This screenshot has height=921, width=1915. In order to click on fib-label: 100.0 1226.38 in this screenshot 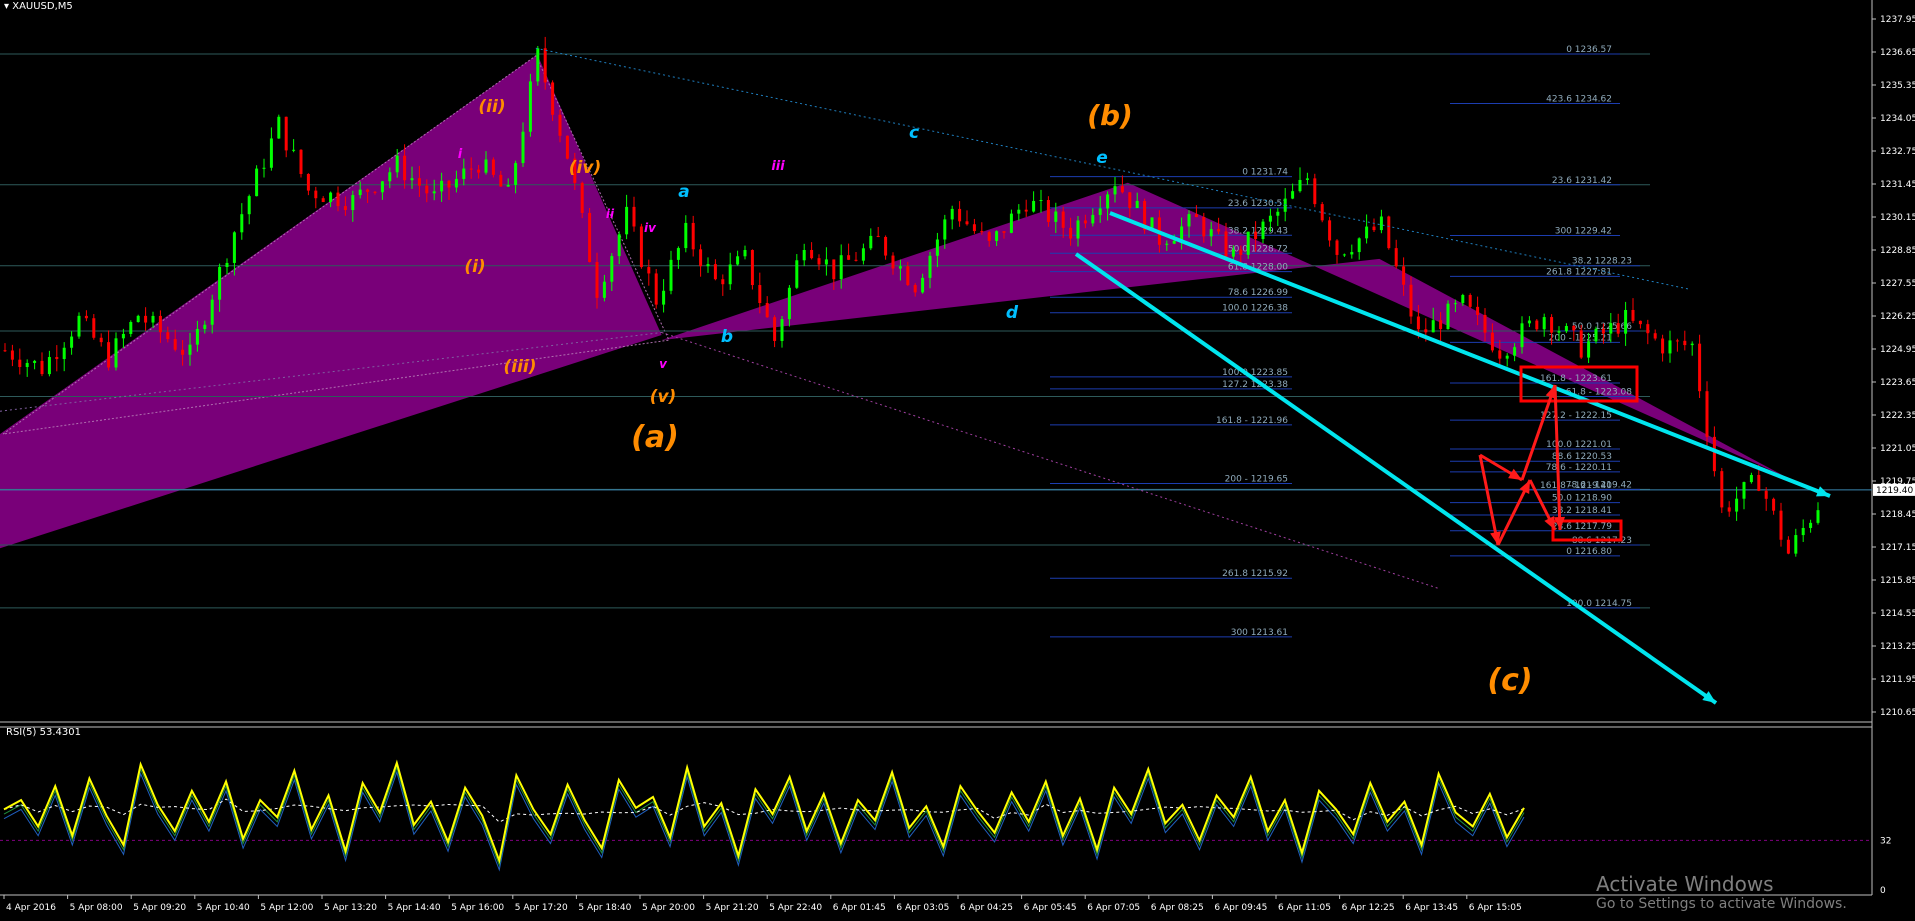, I will do `click(1255, 309)`.